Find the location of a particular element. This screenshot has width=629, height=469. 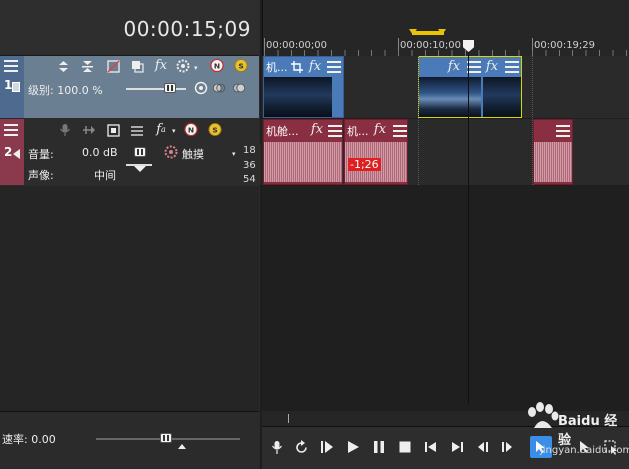

playback-rate-area: 速率: 0.00 is located at coordinates (129, 440).